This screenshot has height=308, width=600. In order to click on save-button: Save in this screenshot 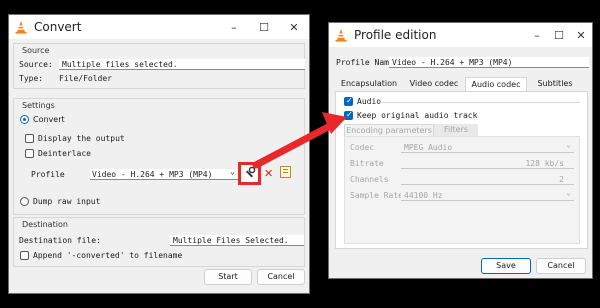, I will do `click(506, 266)`.